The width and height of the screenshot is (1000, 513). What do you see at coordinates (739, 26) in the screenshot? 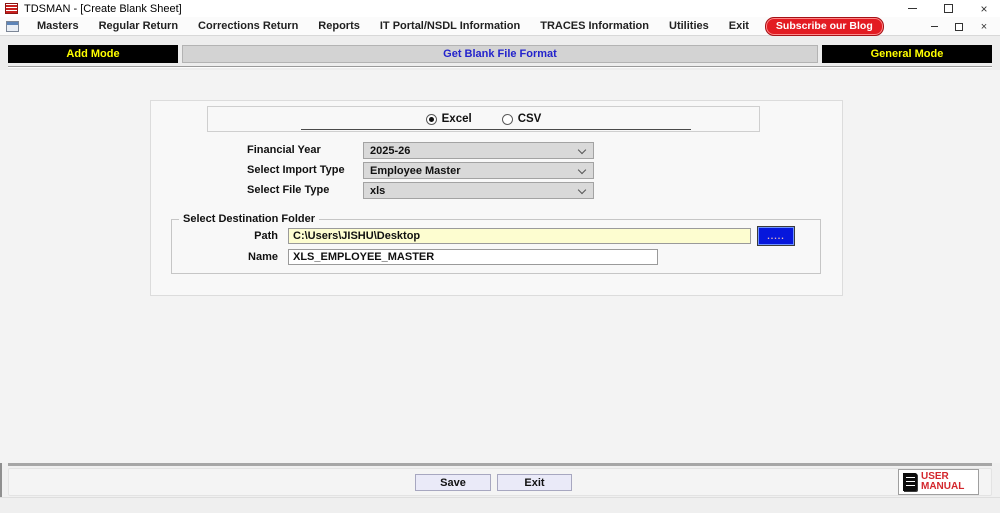
I see `menu-exit: Exit` at bounding box center [739, 26].